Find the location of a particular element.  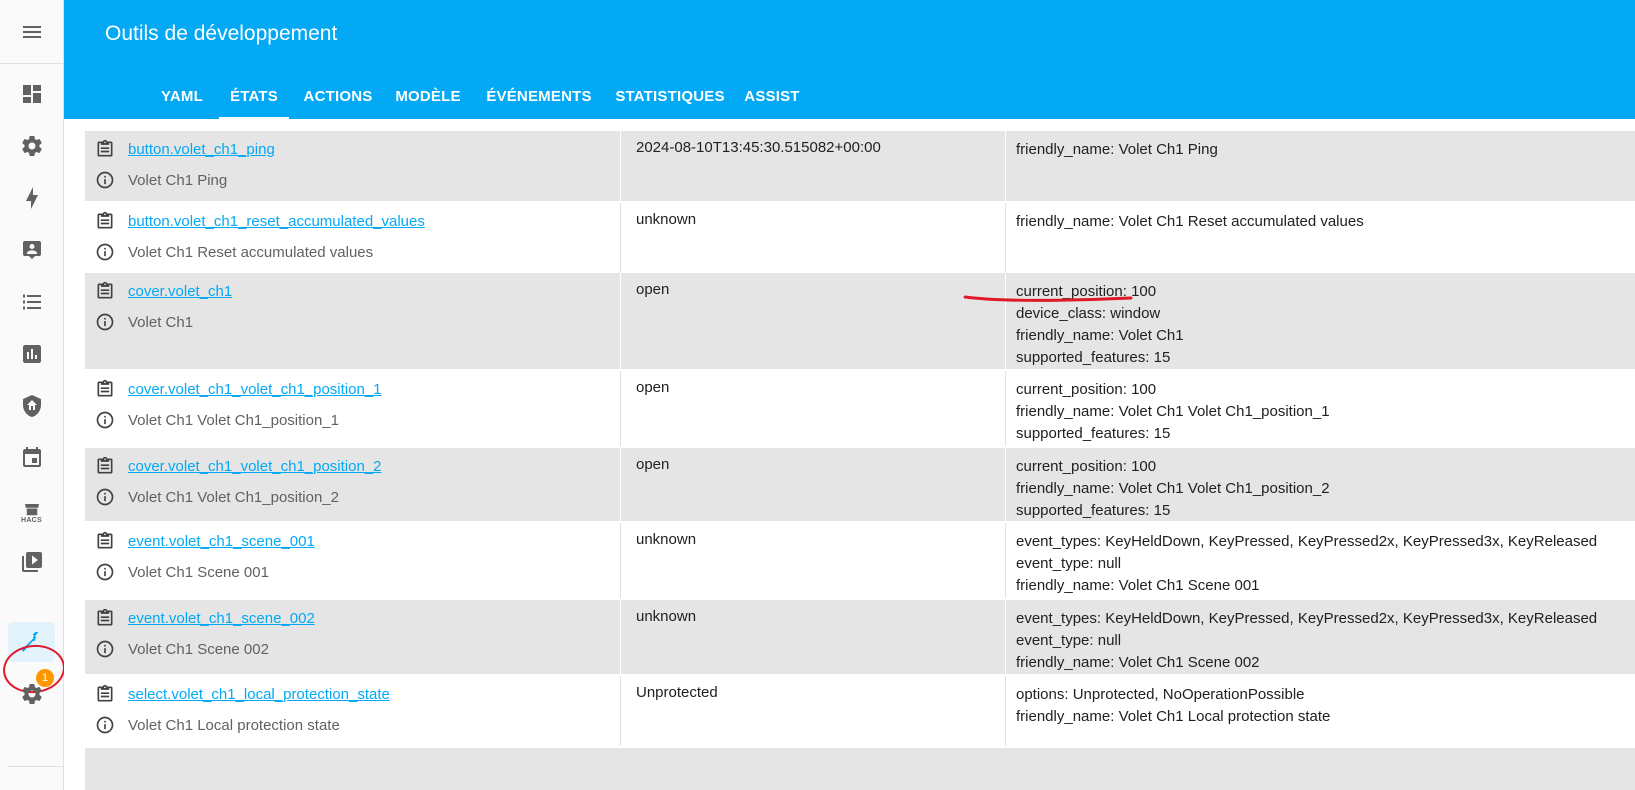

settings-icon is located at coordinates (31, 146).